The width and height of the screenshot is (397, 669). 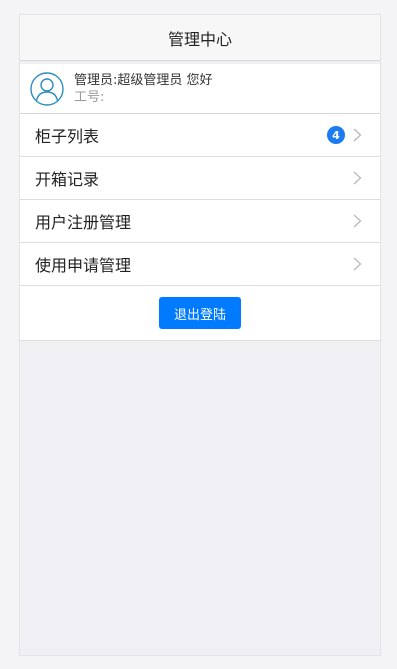 I want to click on menu-item-label: 用户注册管理, so click(x=83, y=222).